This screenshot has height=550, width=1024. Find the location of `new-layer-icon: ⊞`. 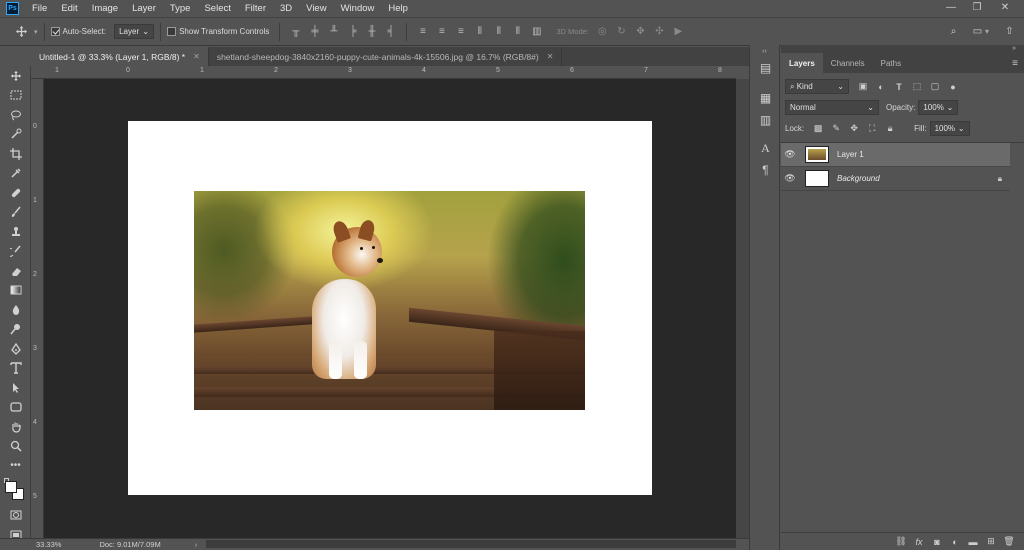

new-layer-icon: ⊞ is located at coordinates (991, 541).